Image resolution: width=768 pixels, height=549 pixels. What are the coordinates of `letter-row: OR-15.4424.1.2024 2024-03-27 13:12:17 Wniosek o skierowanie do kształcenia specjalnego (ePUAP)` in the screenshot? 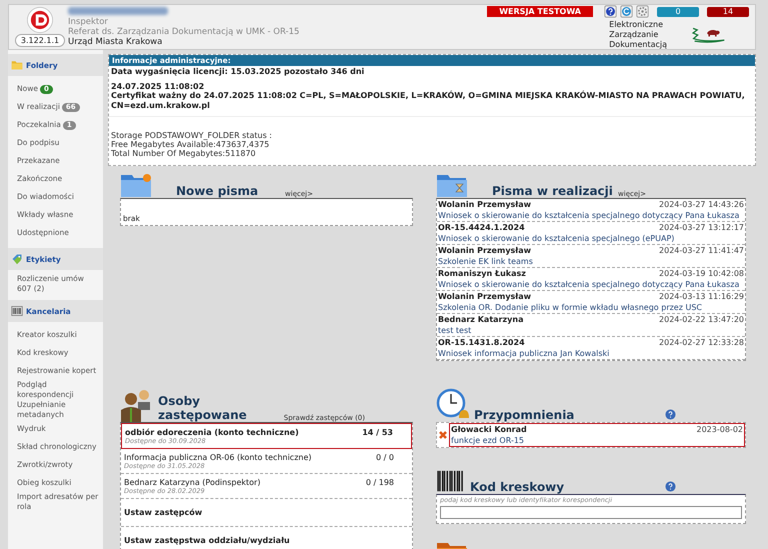 It's located at (591, 233).